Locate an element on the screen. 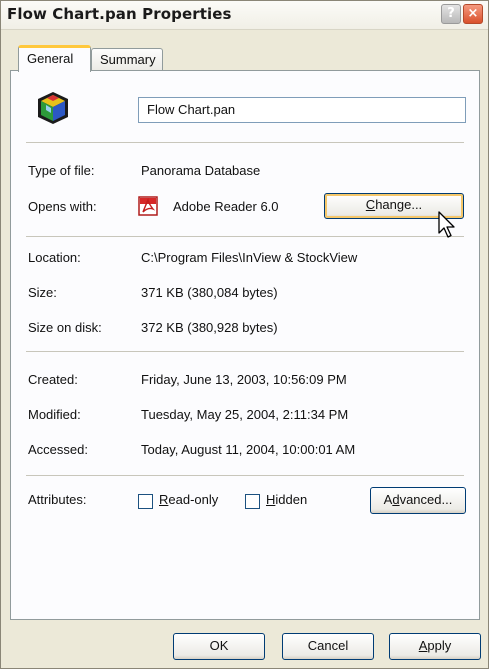 This screenshot has width=491, height=671. title-bar: Flow Chart.pan Properties ? × is located at coordinates (244, 15).